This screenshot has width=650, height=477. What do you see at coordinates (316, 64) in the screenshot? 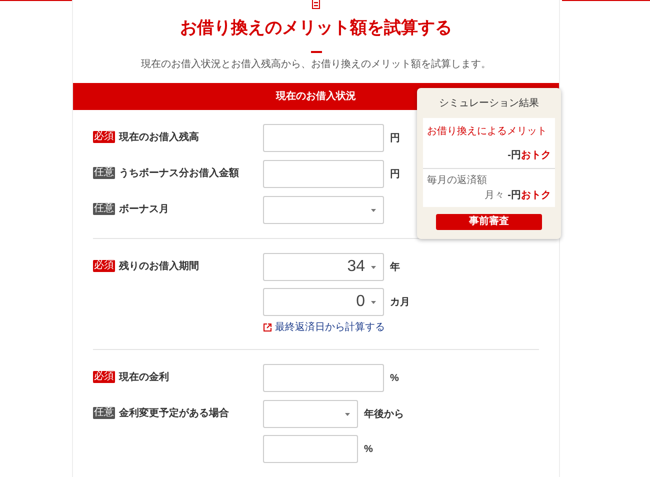
I see `page-description: 現在のお借入状況とお借入残高から、お借り換えのメリット額を試算します。` at bounding box center [316, 64].